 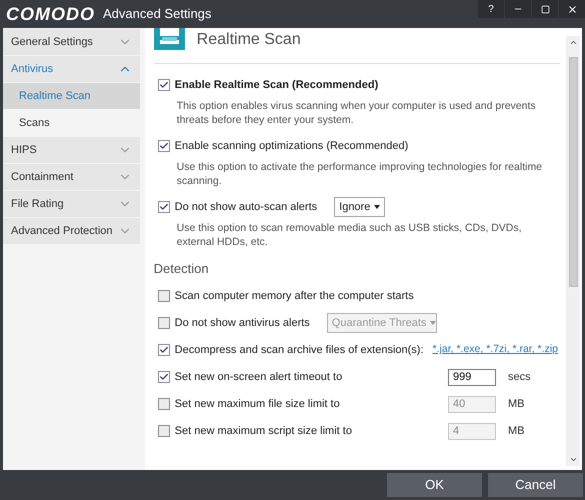 I want to click on maximize-icon, so click(x=545, y=9).